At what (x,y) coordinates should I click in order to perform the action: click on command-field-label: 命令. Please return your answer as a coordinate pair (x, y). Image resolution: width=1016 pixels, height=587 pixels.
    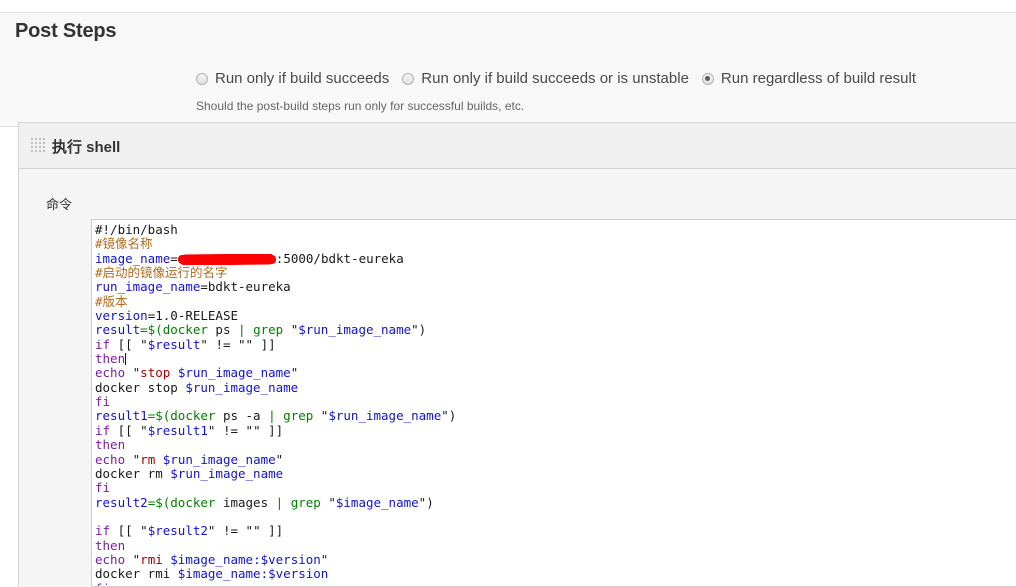
    Looking at the image, I should click on (59, 204).